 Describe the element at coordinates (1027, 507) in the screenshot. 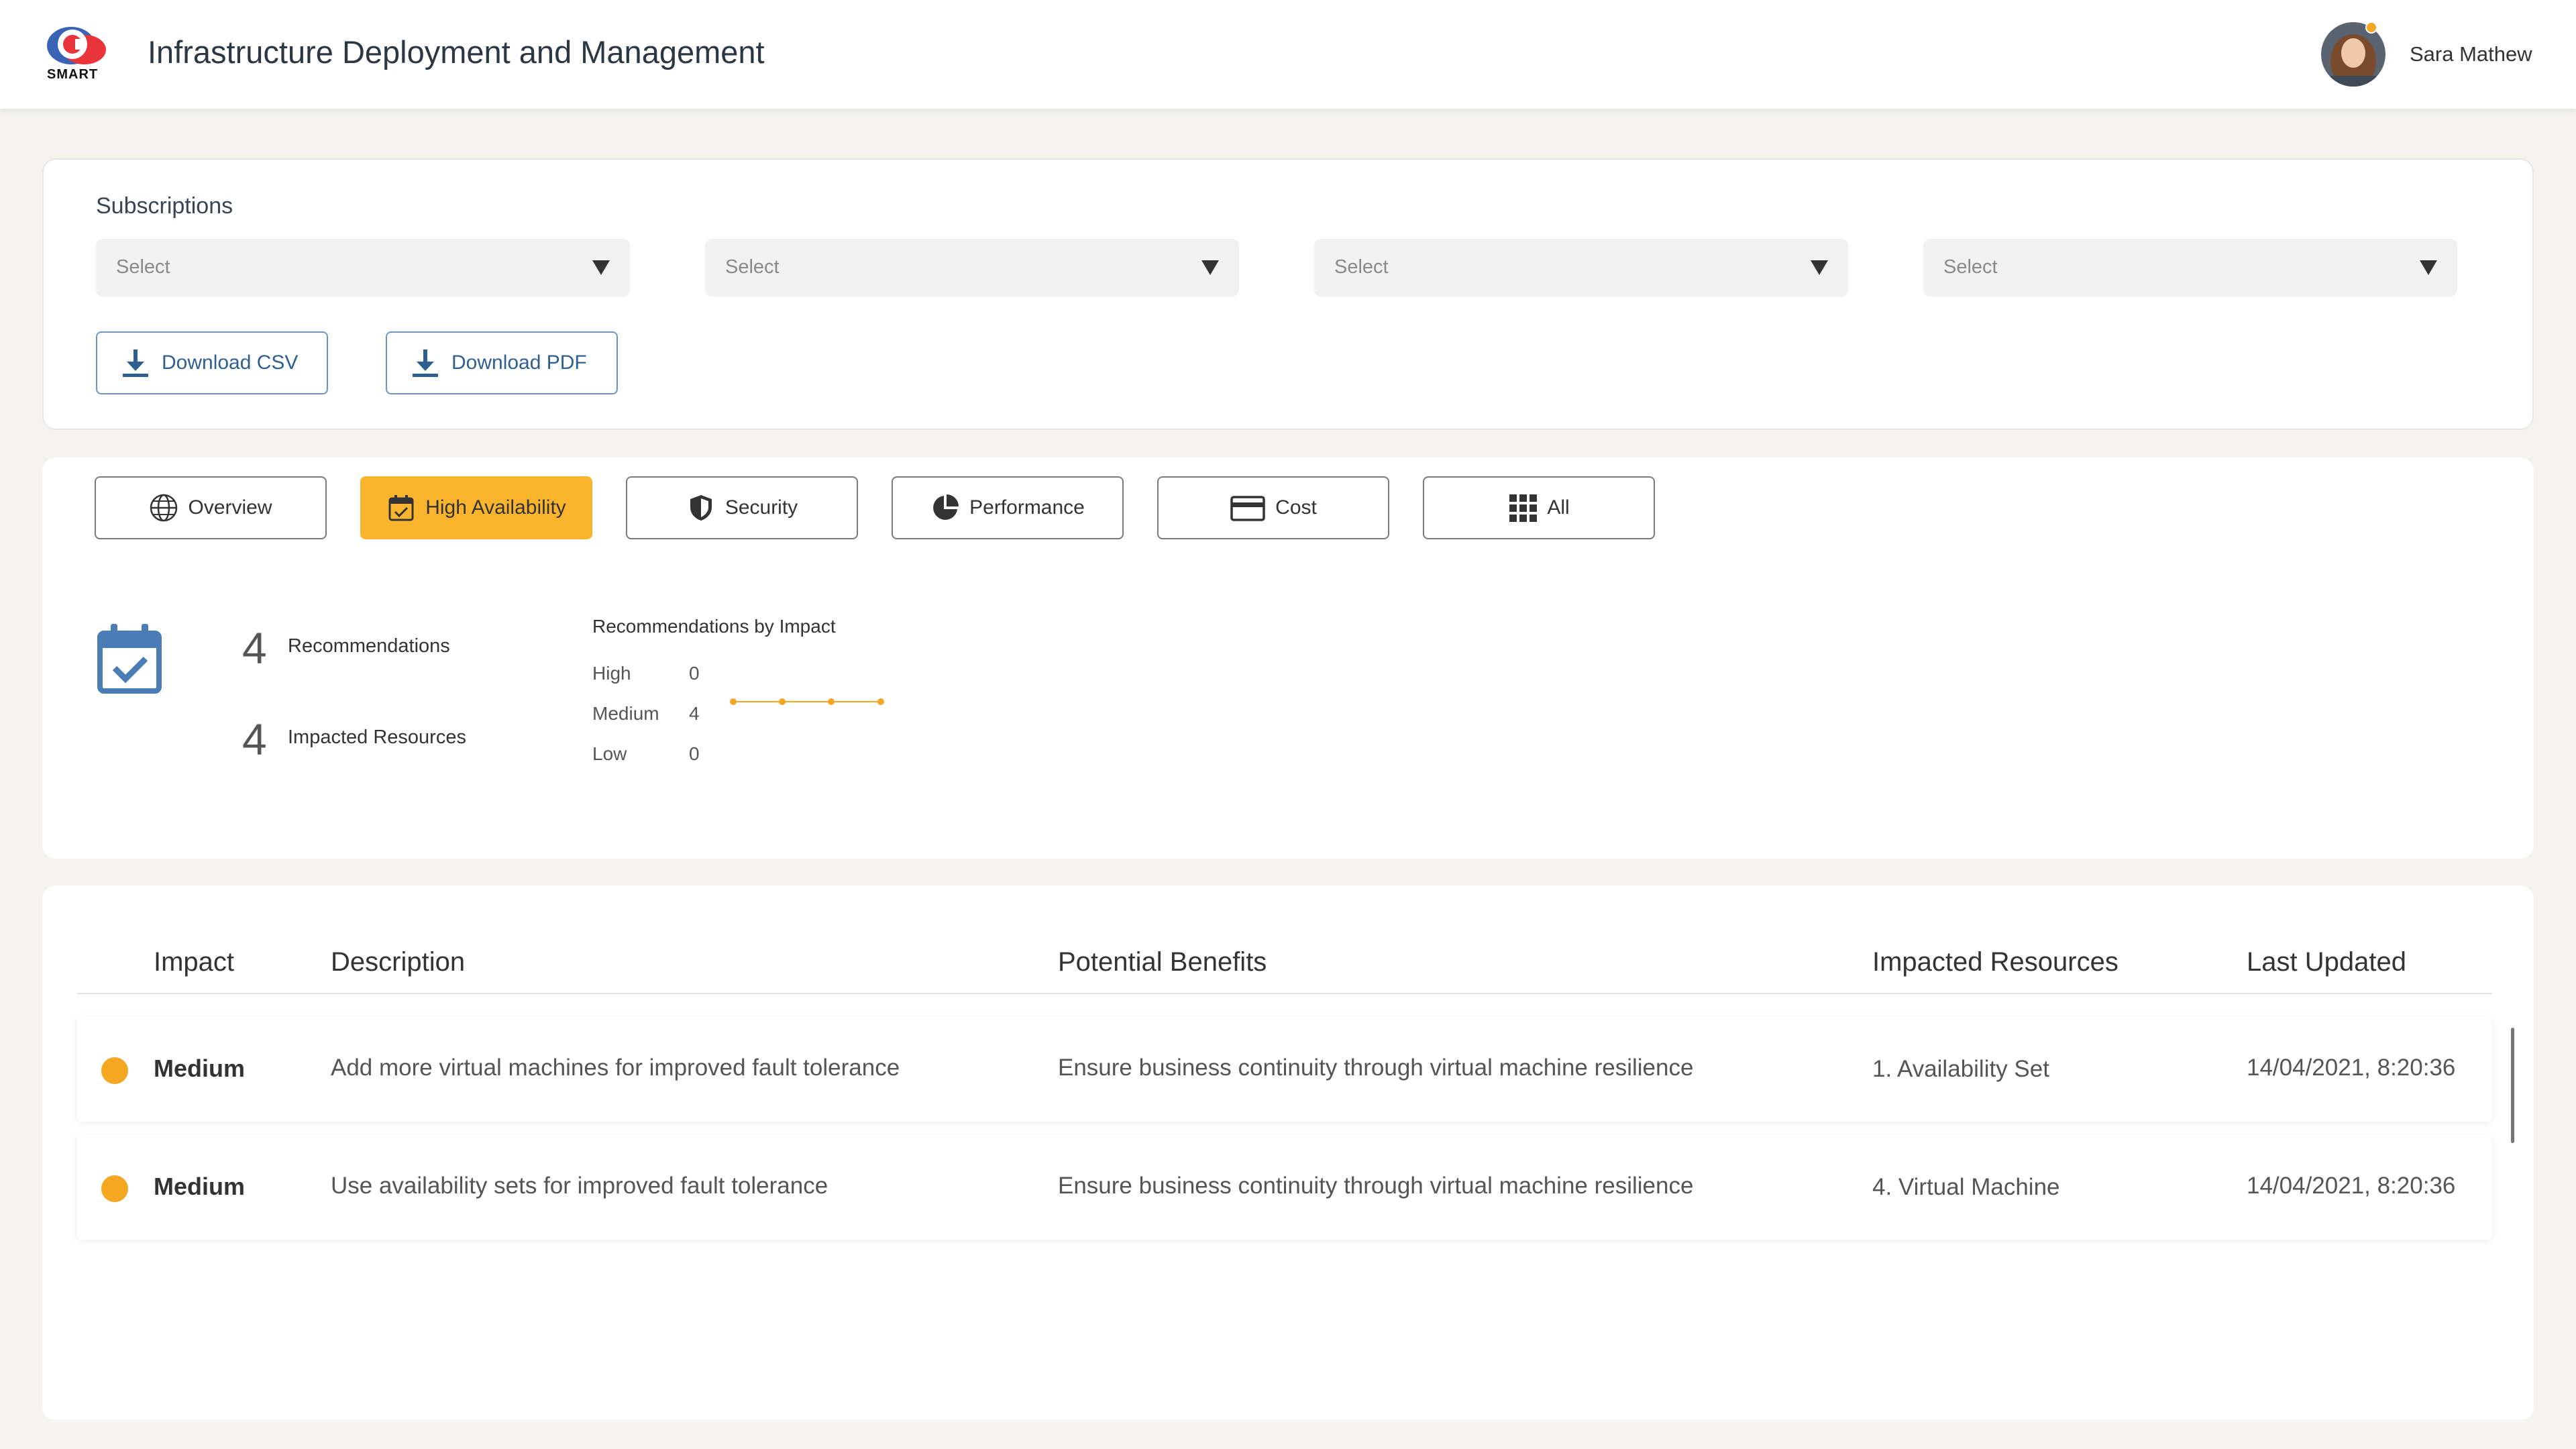

I see `tab-label: Performance` at that location.